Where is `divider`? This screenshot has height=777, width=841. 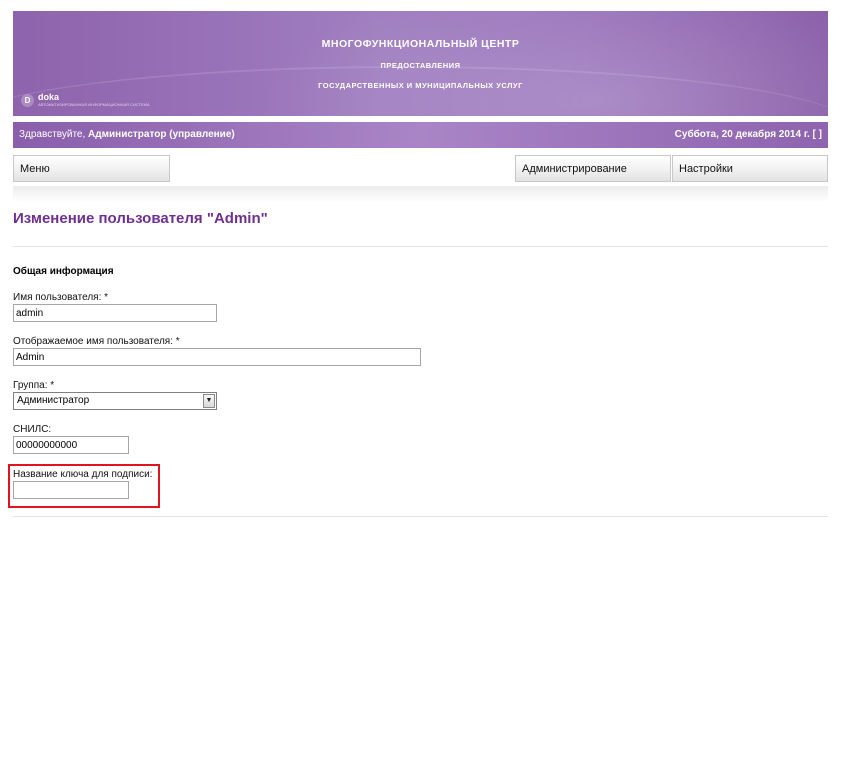 divider is located at coordinates (420, 246).